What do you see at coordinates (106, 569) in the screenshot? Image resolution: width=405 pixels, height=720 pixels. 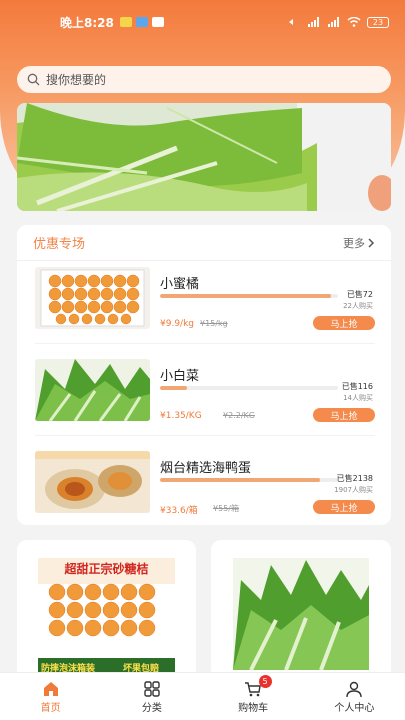 I see `image-text-title: 超甜正宗砂糖桔` at bounding box center [106, 569].